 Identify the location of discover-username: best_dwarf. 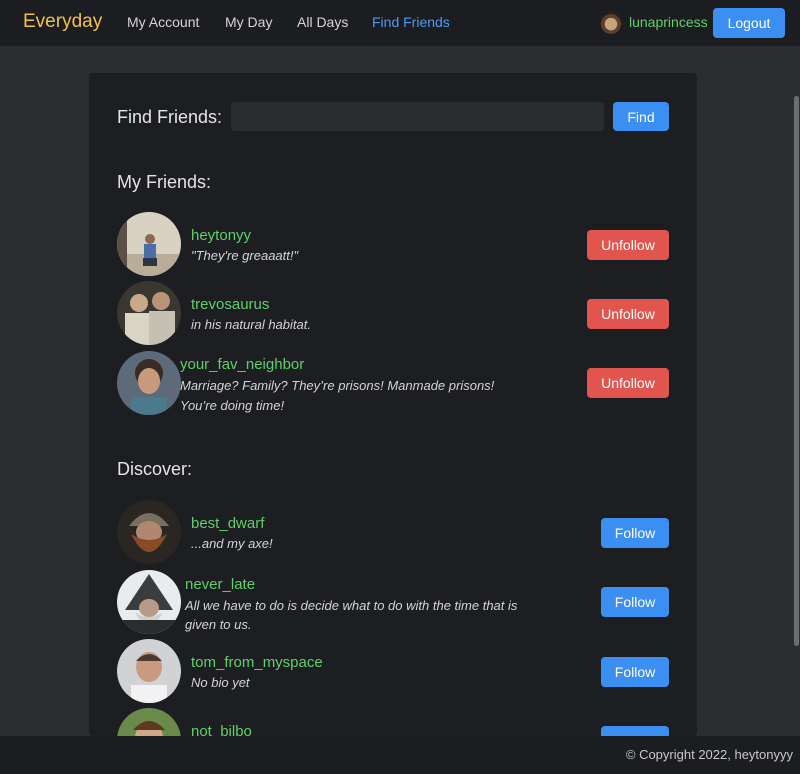
(227, 523).